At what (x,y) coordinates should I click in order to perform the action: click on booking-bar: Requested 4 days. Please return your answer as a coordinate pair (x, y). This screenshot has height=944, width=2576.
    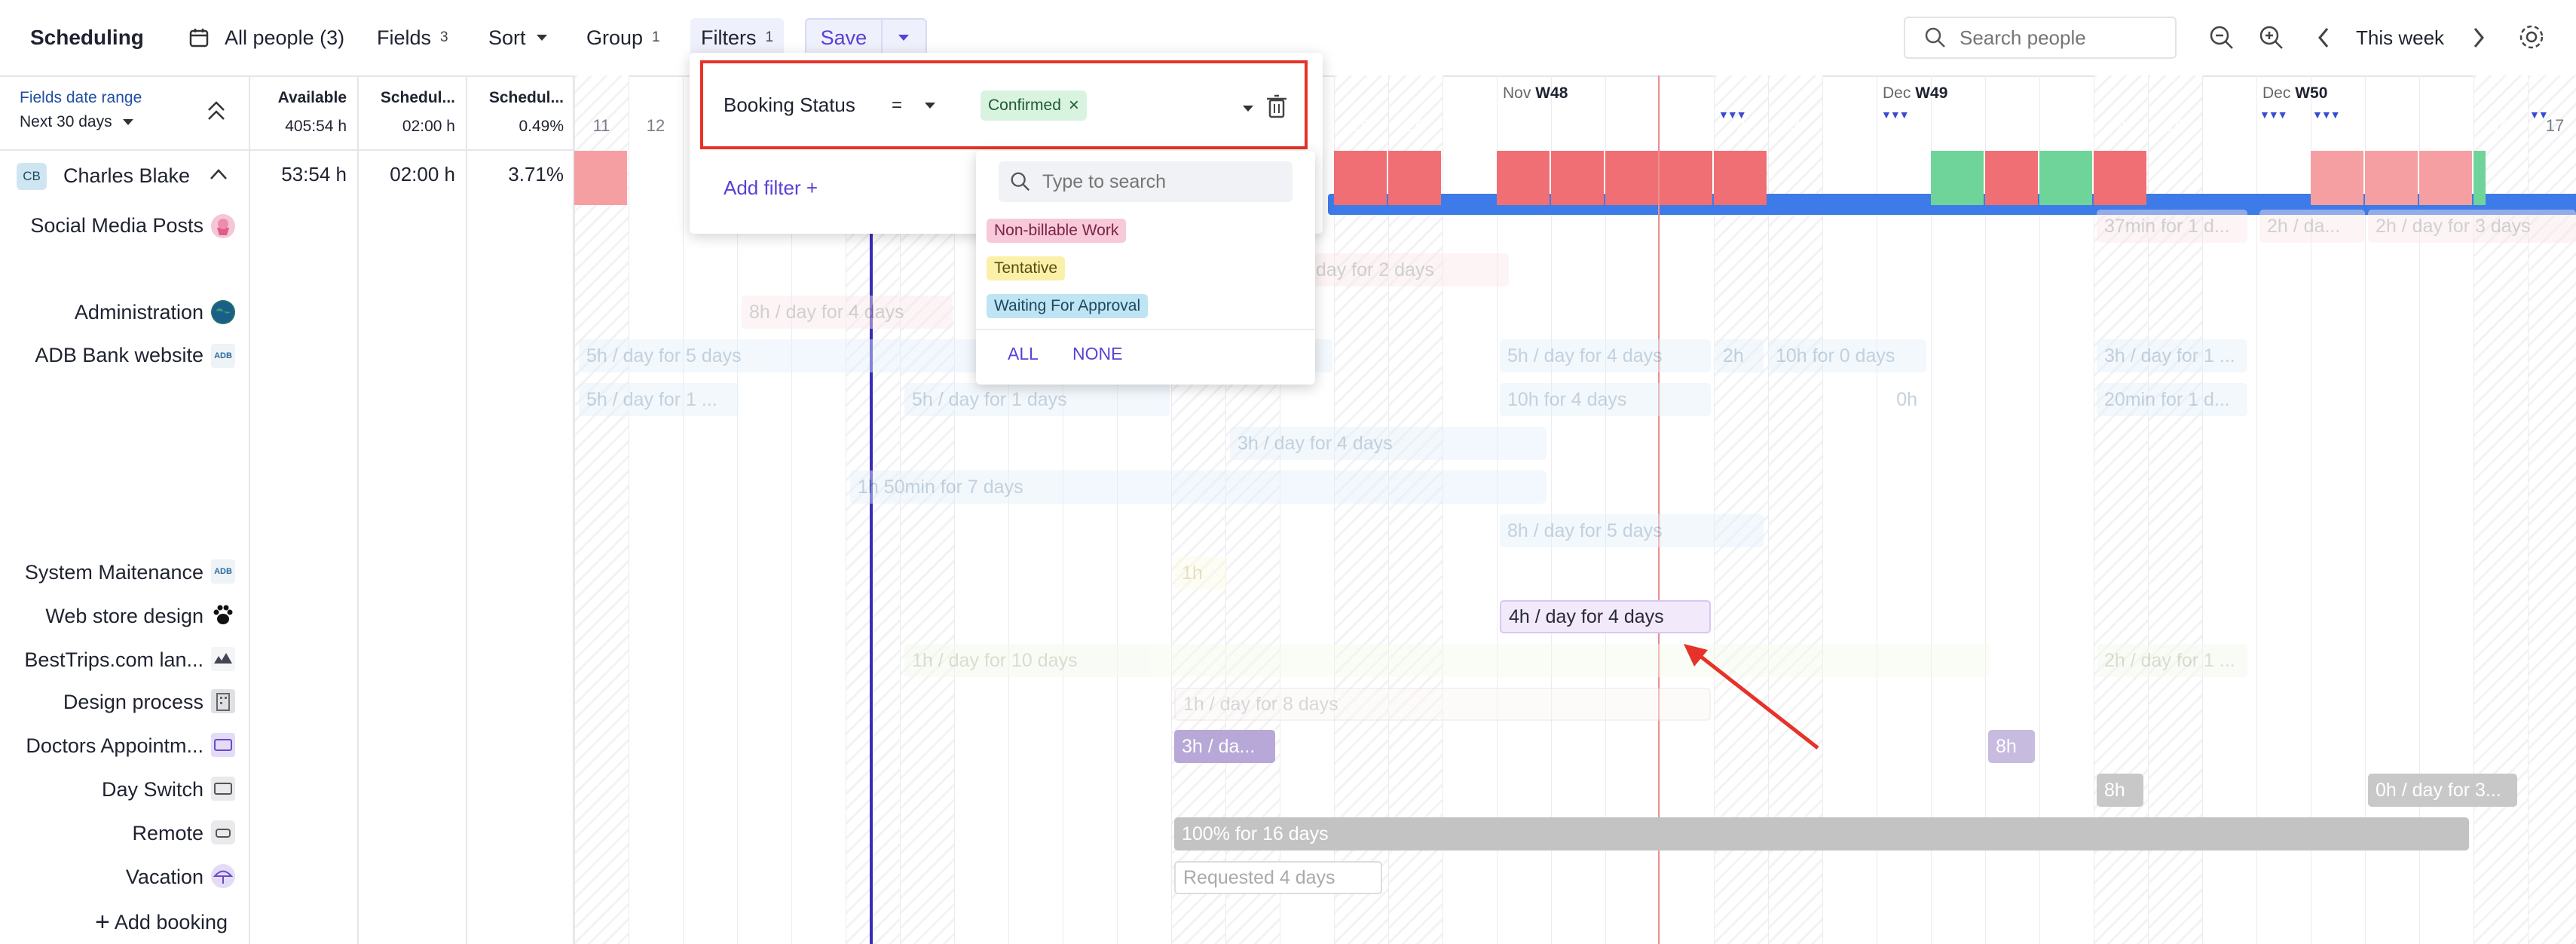
    Looking at the image, I should click on (1278, 877).